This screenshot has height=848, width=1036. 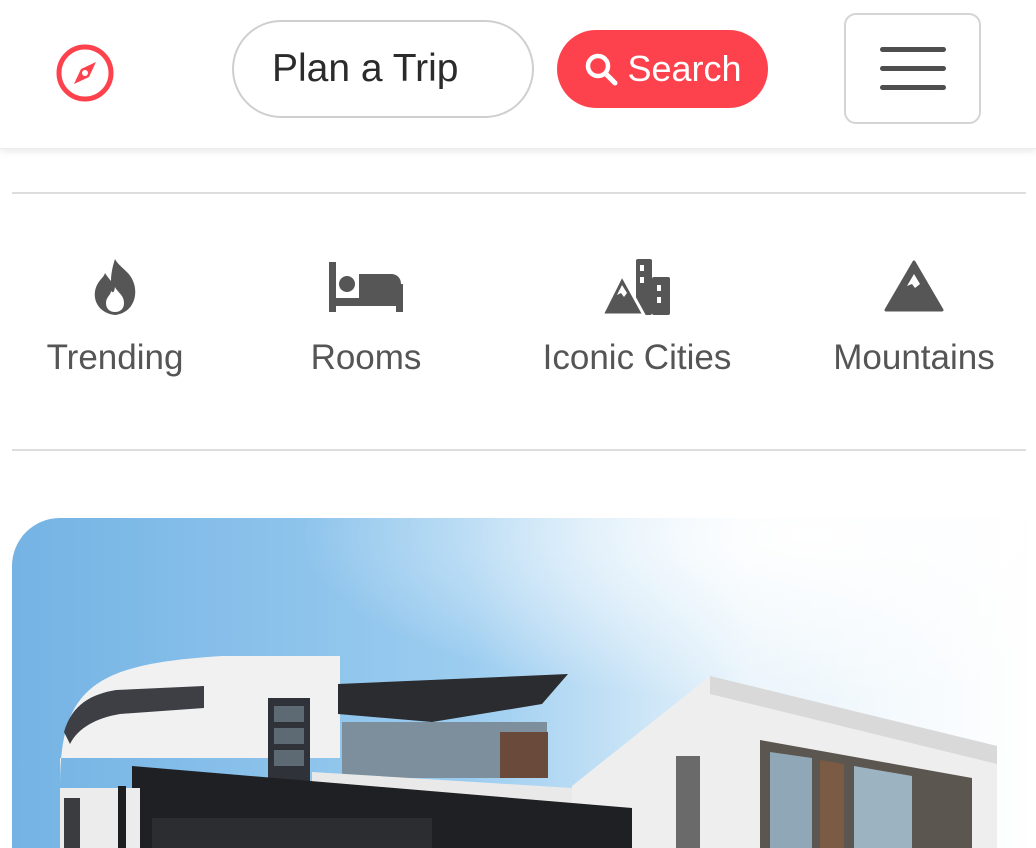 I want to click on divider-bottom, so click(x=519, y=450).